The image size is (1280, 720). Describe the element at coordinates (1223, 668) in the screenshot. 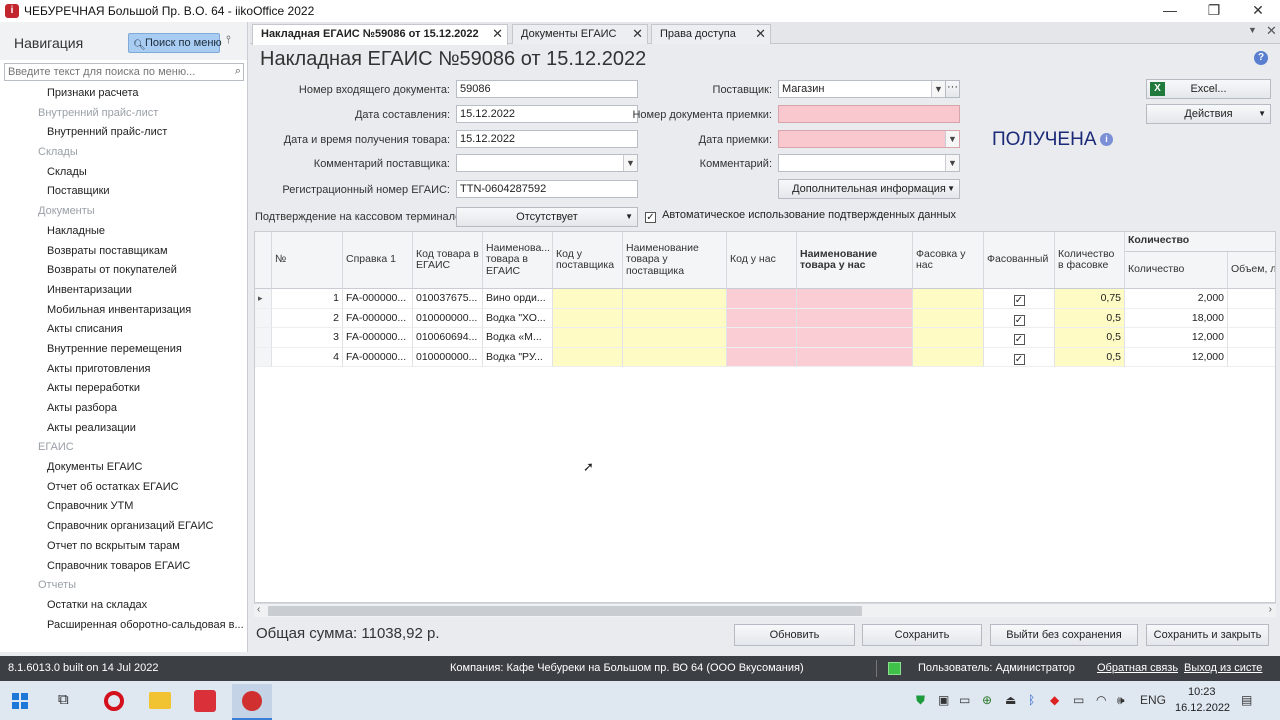

I see `logout-link: Выход из систе` at that location.